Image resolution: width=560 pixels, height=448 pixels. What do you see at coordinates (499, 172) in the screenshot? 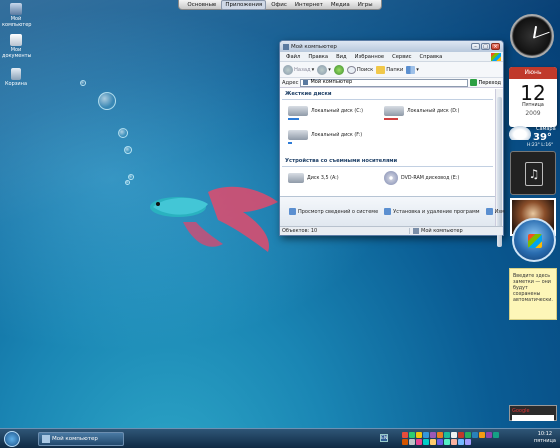
I see `scrollbar-thumb` at bounding box center [499, 172].